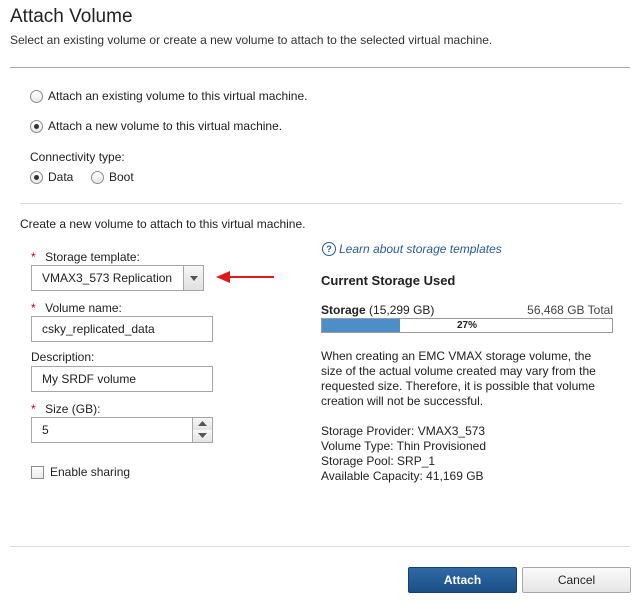 This screenshot has height=602, width=640. I want to click on dropdown-button, so click(193, 278).